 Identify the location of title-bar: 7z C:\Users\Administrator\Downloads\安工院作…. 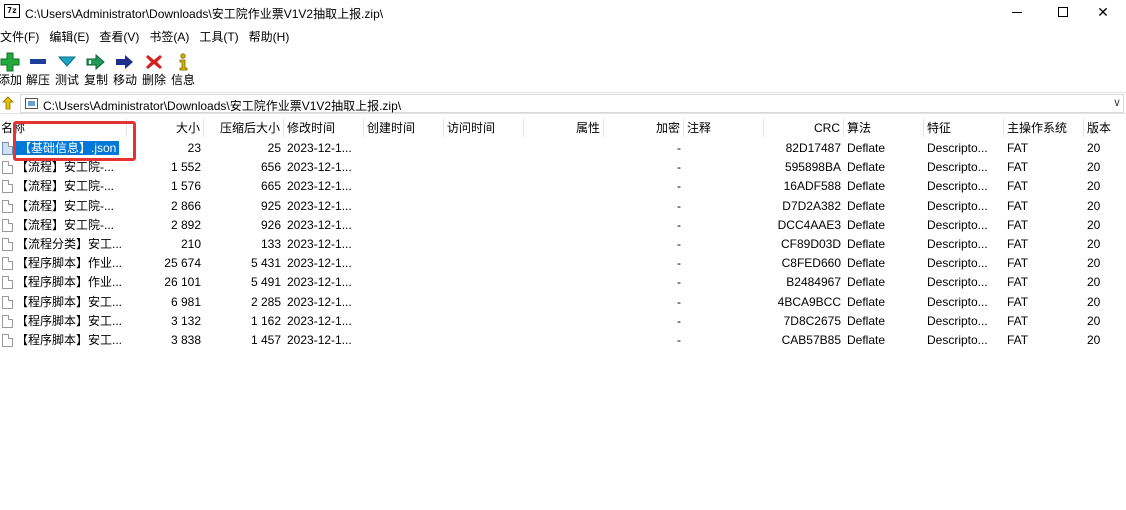
(563, 12).